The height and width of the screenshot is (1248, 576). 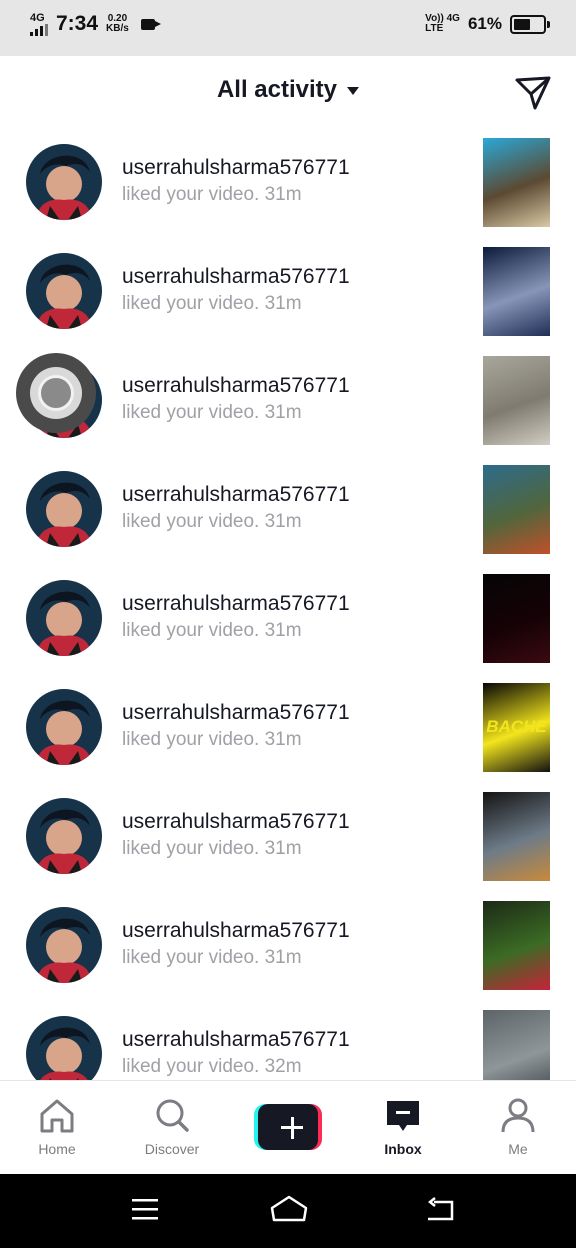 What do you see at coordinates (440, 1209) in the screenshot?
I see `back-icon` at bounding box center [440, 1209].